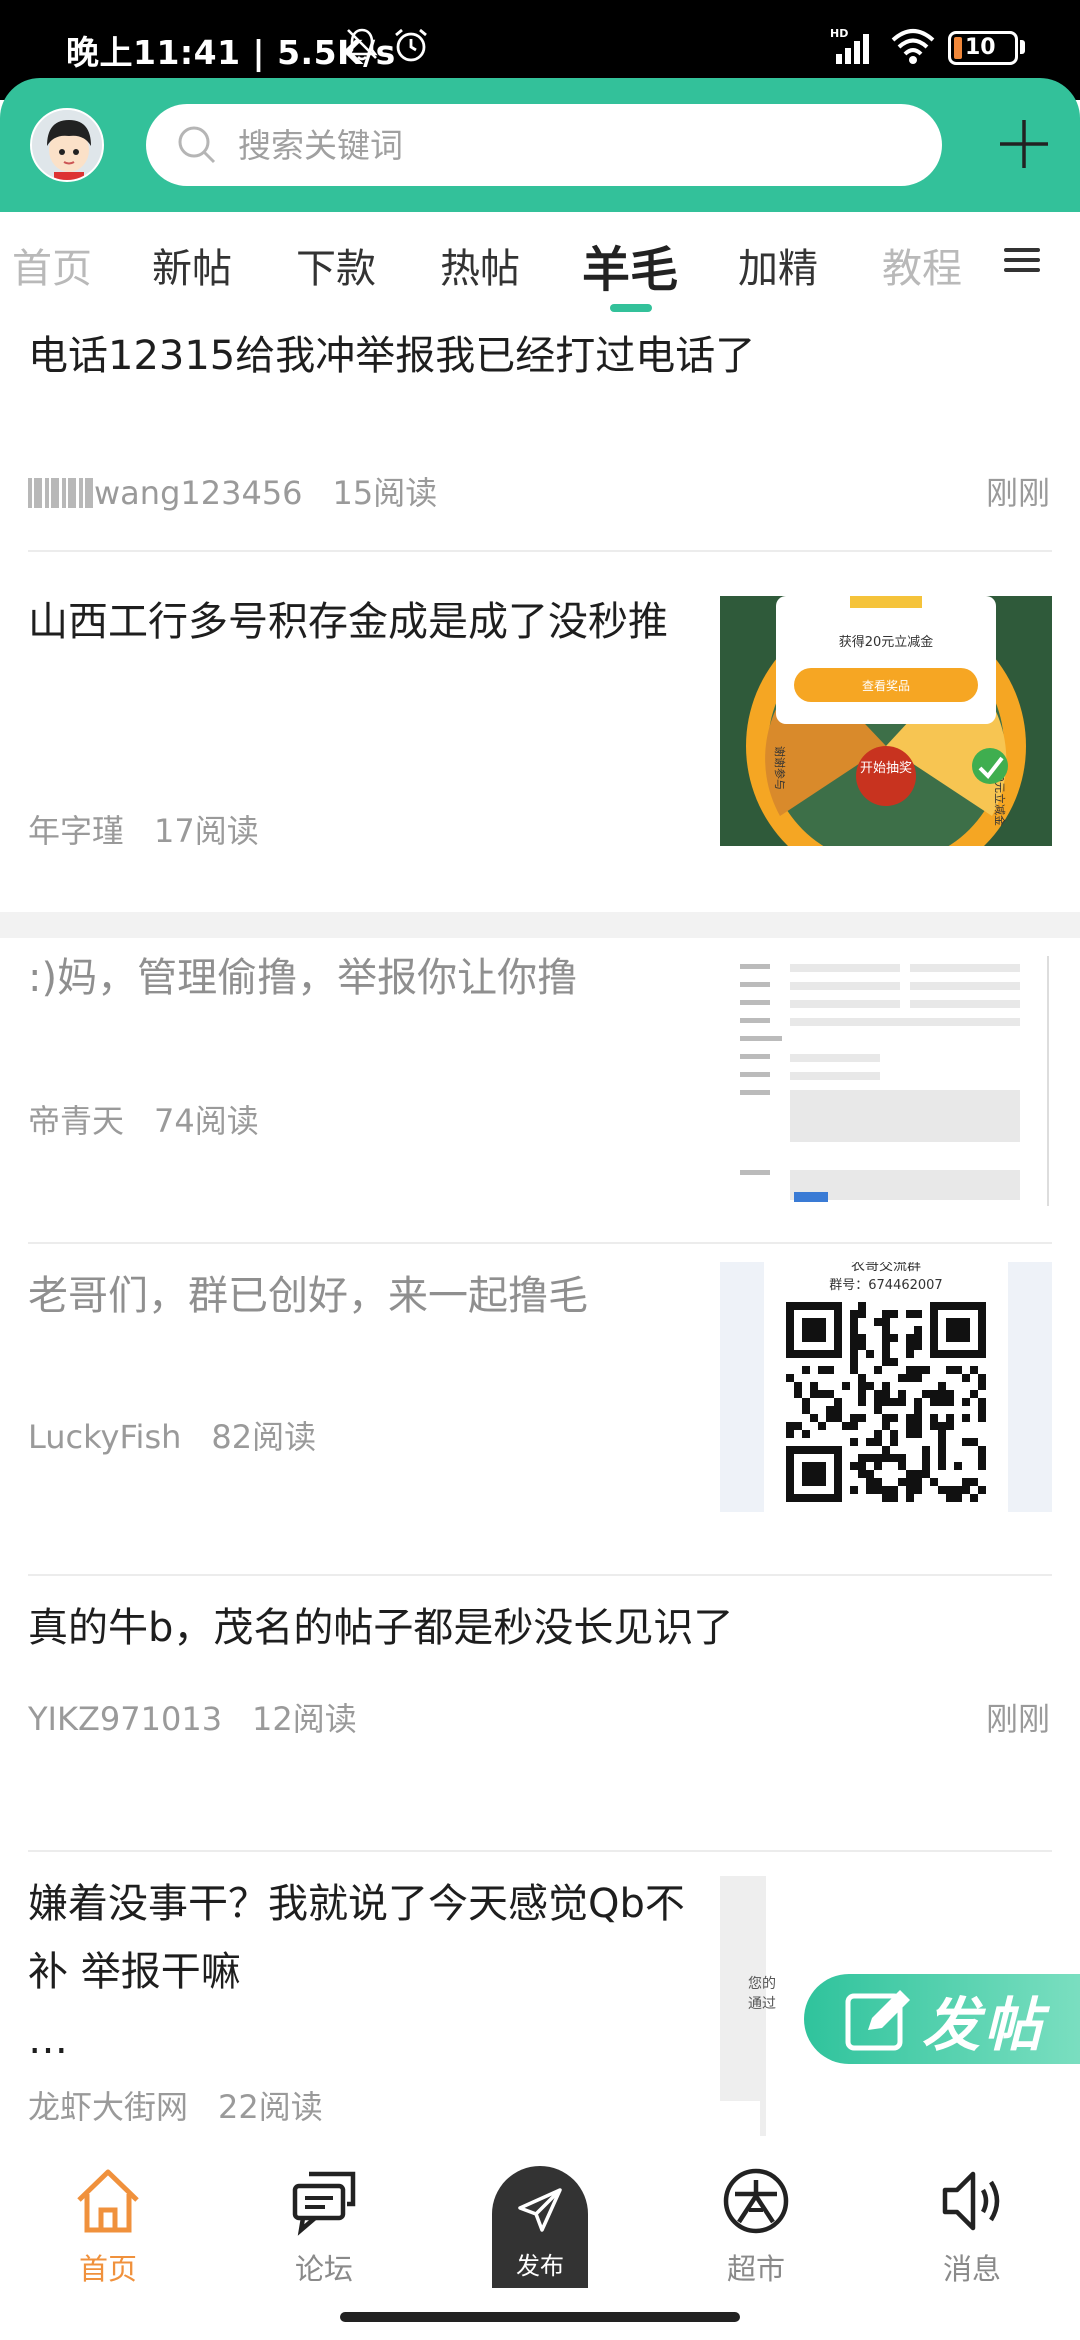  What do you see at coordinates (336, 265) in the screenshot?
I see `tab-loans: 下款` at bounding box center [336, 265].